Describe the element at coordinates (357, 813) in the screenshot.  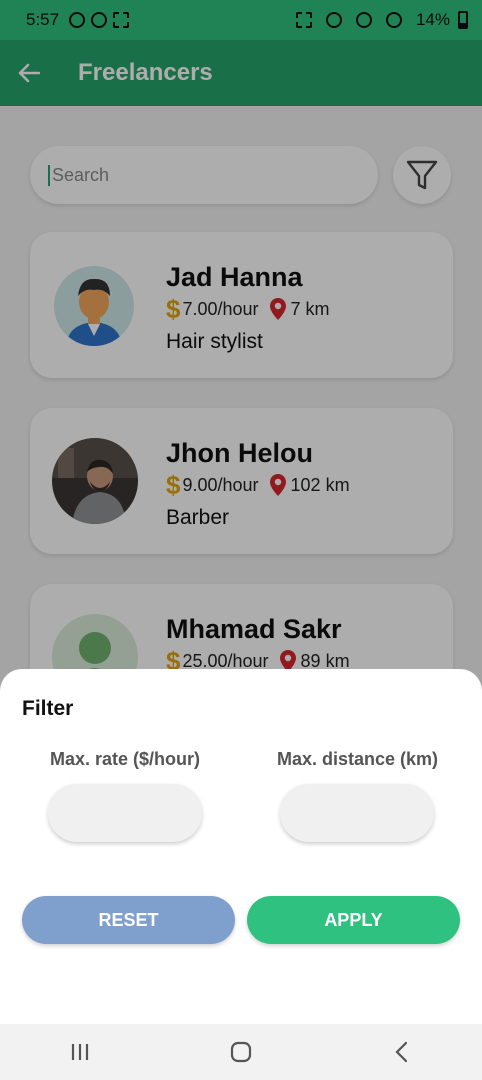
I see `max-distance-input` at that location.